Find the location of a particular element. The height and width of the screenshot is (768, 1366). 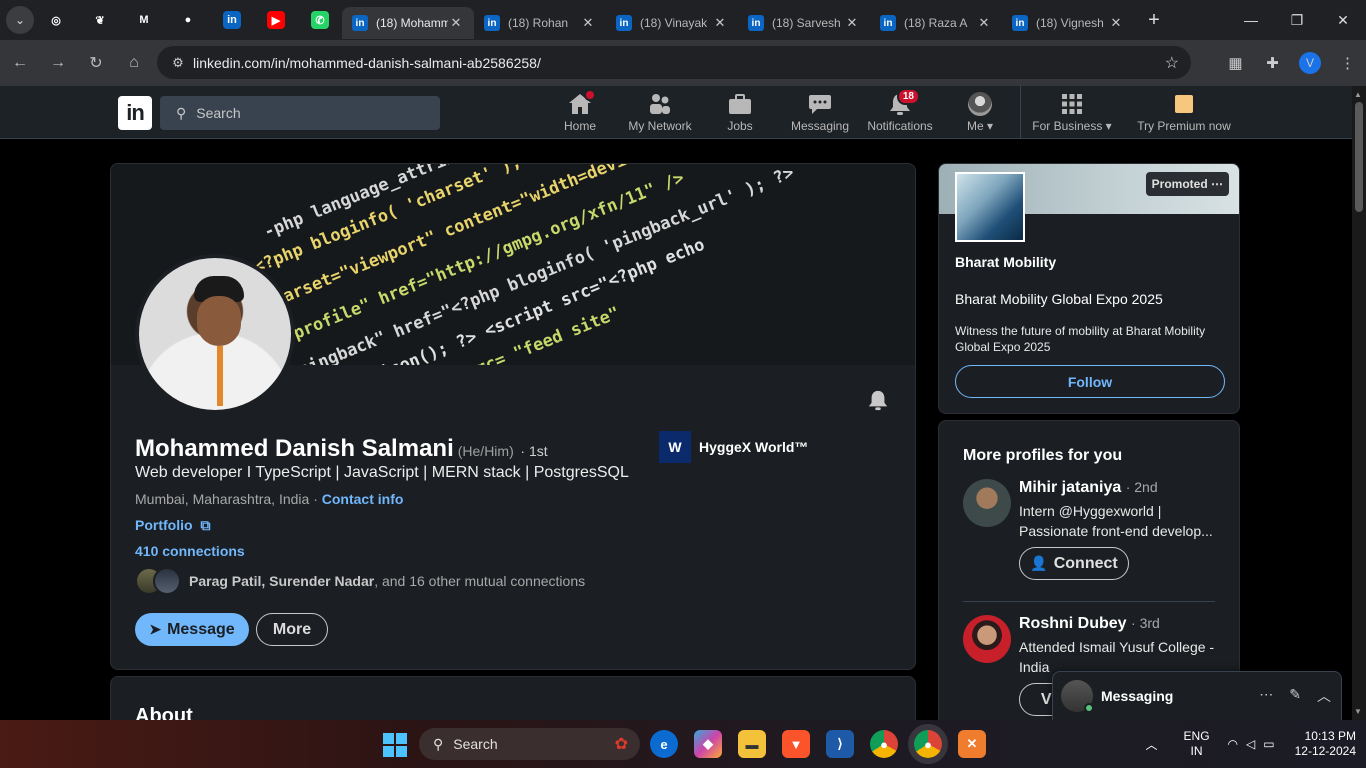

briefcase-icon is located at coordinates (740, 104).